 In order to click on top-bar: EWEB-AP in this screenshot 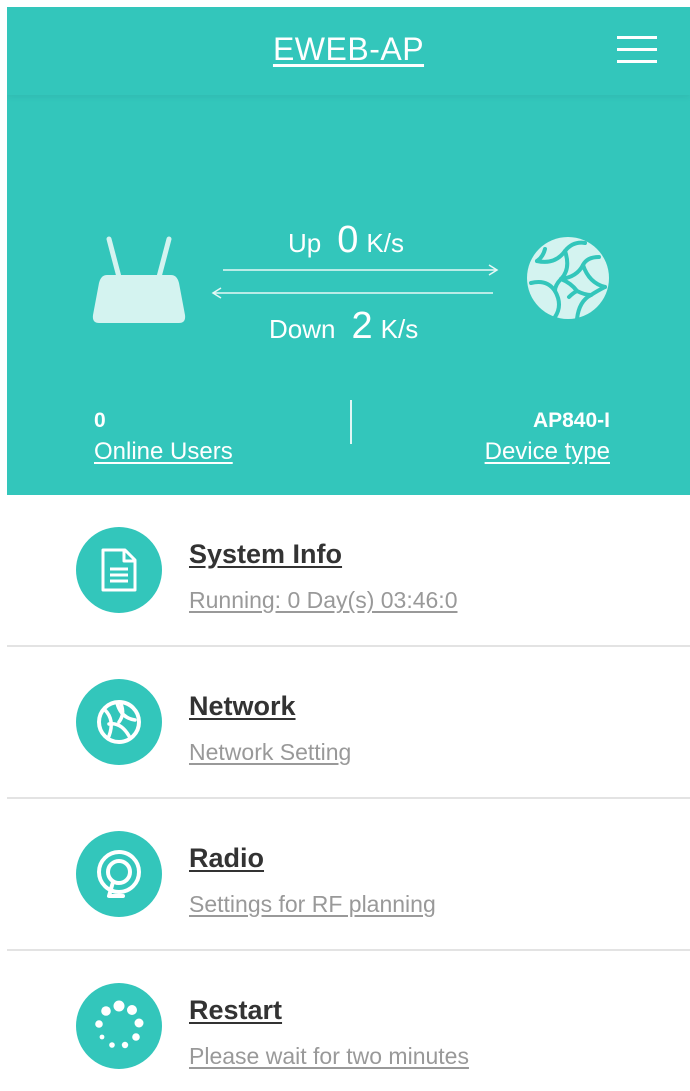, I will do `click(348, 51)`.